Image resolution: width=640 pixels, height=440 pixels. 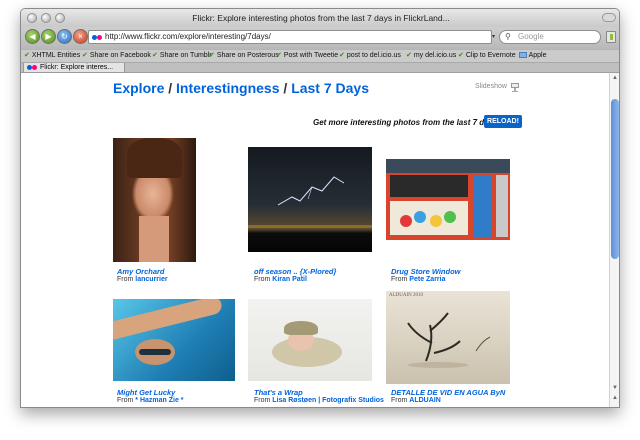 What do you see at coordinates (138, 88) in the screenshot?
I see `breadcrumb-explore: Explore` at bounding box center [138, 88].